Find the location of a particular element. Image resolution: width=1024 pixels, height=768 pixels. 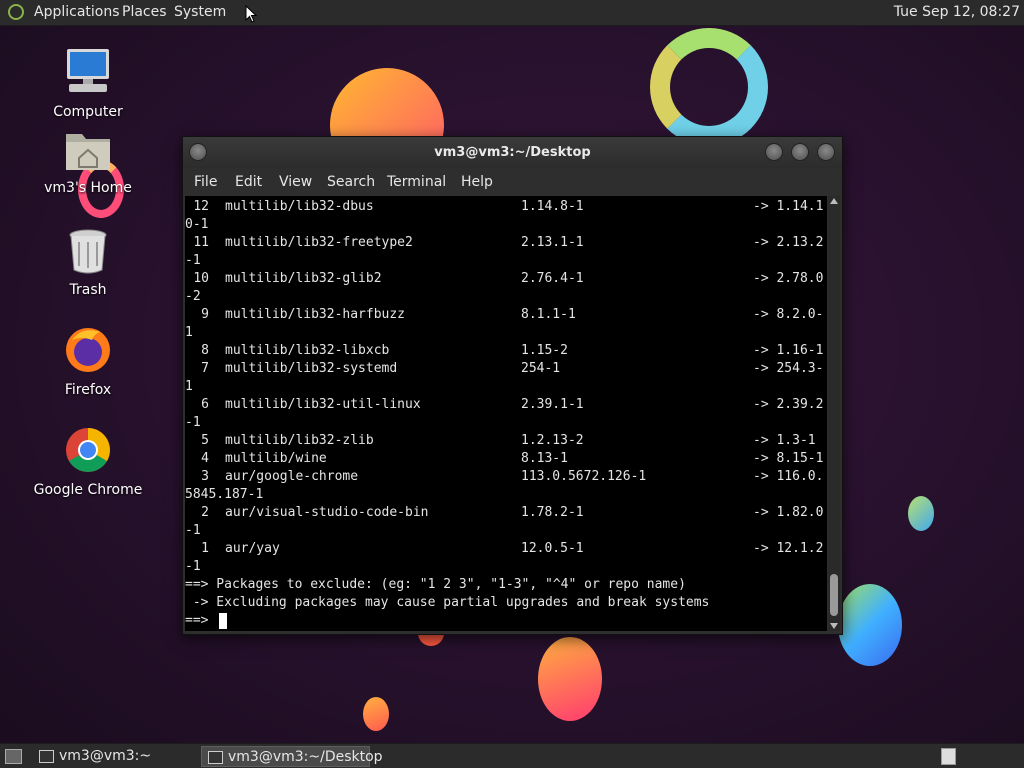

package-number: 9 is located at coordinates (205, 314).